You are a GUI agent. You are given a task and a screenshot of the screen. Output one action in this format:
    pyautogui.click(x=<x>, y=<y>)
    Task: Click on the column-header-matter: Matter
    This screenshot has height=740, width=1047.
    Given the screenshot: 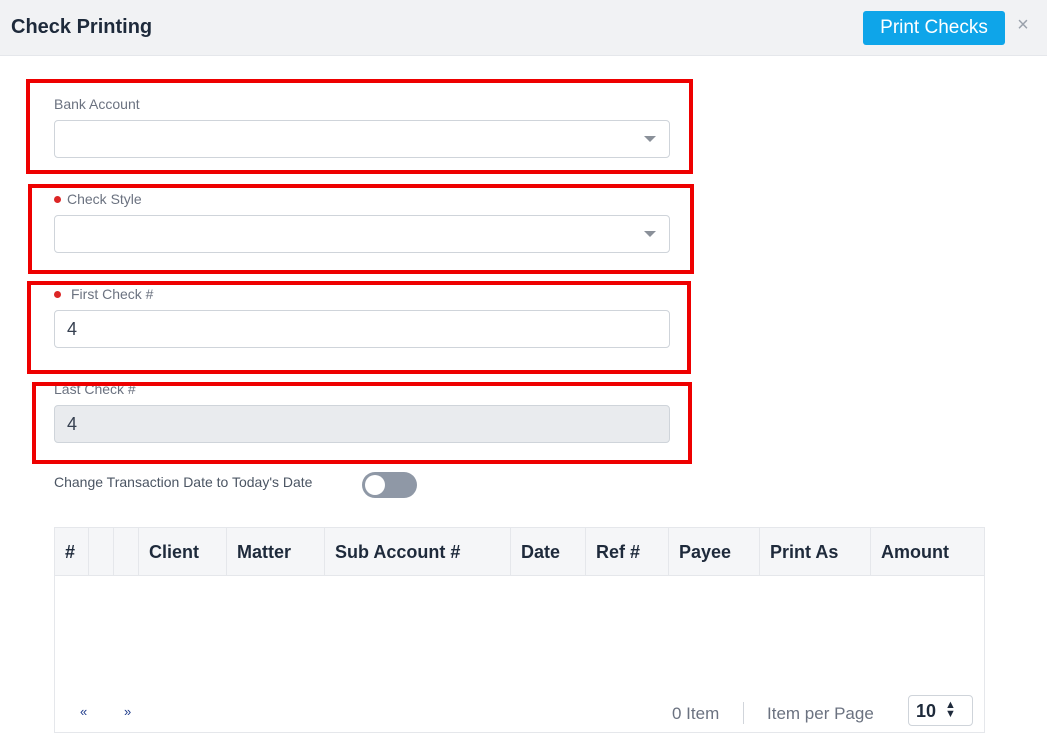 What is the action you would take?
    pyautogui.click(x=276, y=552)
    